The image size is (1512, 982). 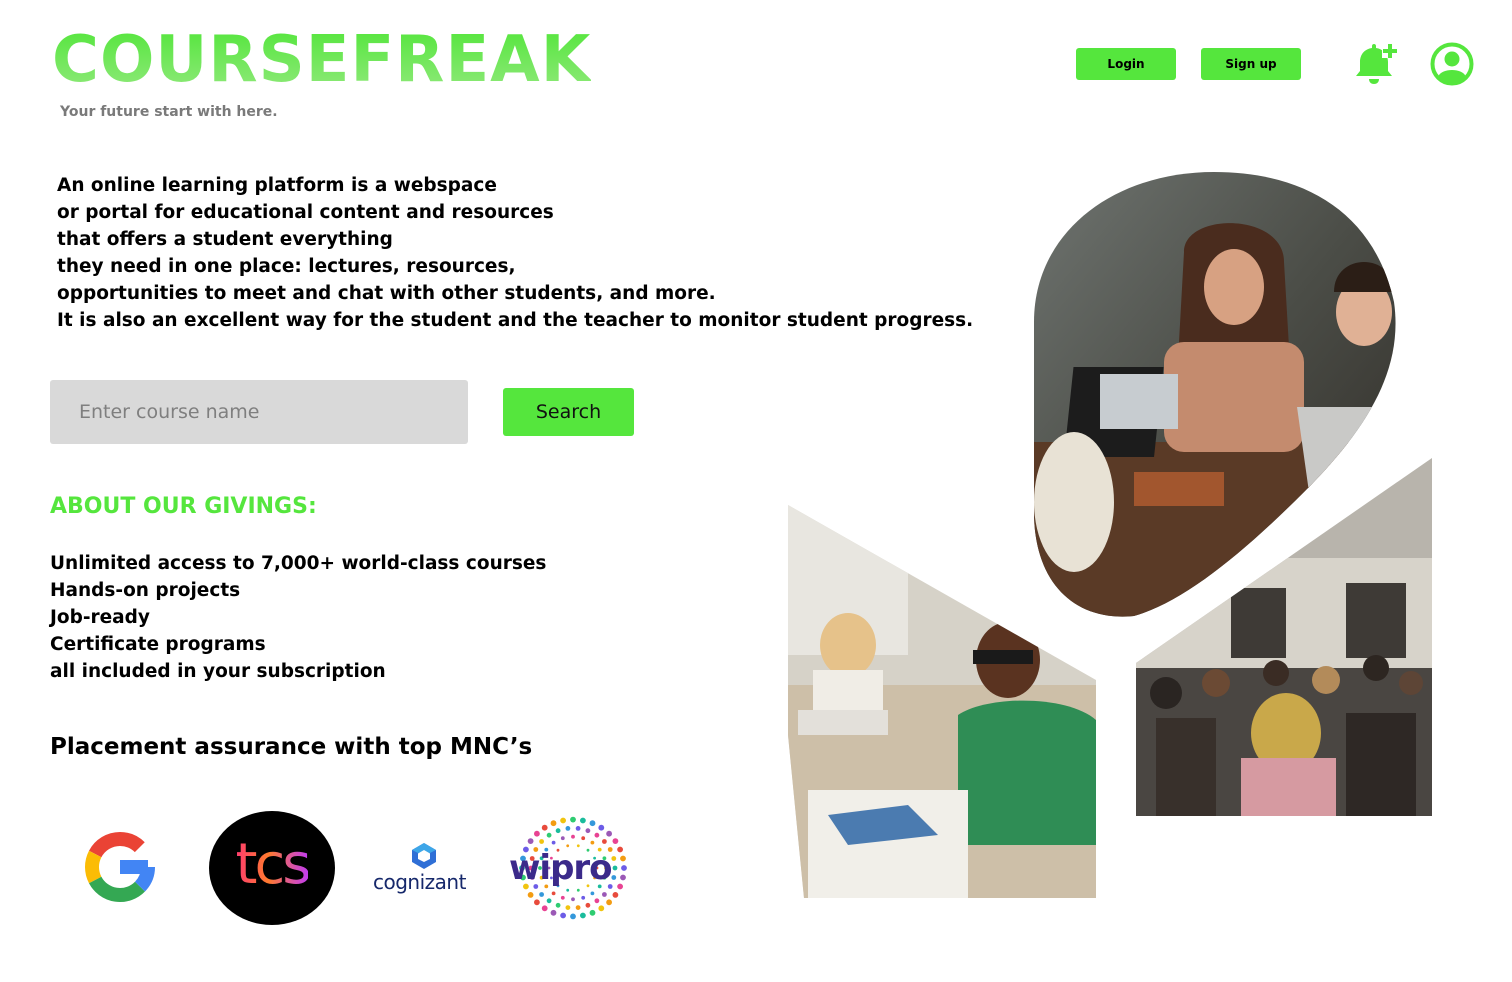 I want to click on about-list-item: Job-ready, so click(x=100, y=617).